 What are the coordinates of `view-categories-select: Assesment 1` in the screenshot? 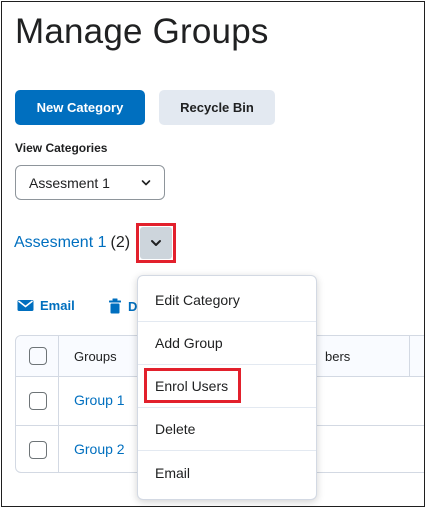 It's located at (90, 182).